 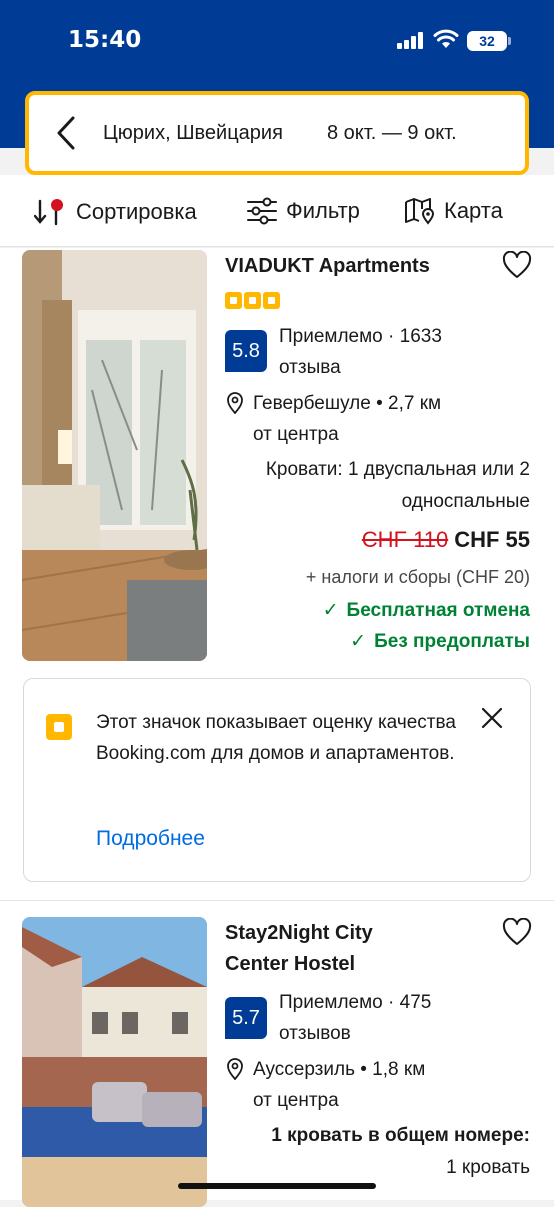 I want to click on sort-icon, so click(x=48, y=212).